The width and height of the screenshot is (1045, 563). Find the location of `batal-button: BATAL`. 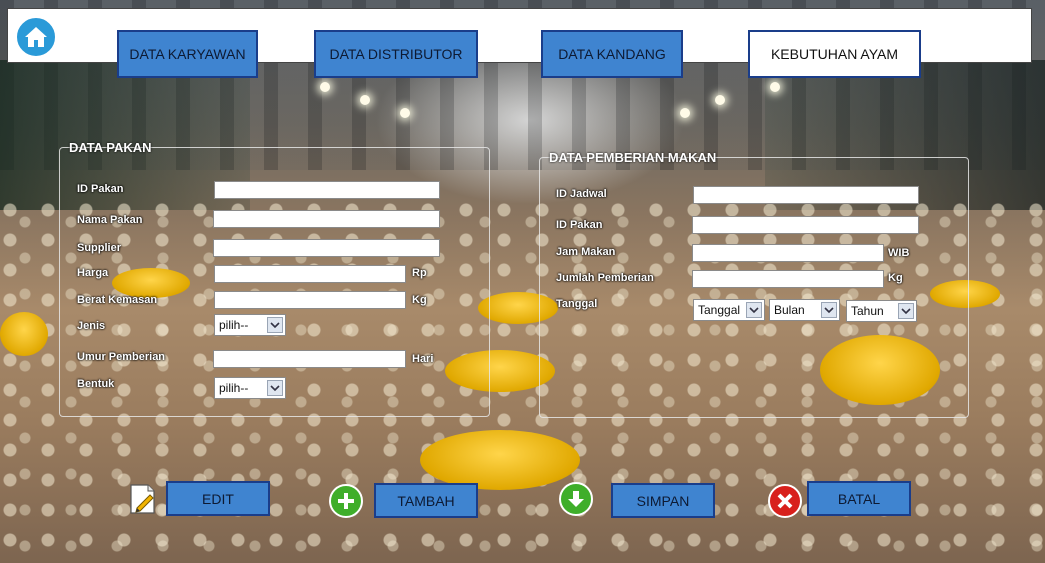

batal-button: BATAL is located at coordinates (859, 498).